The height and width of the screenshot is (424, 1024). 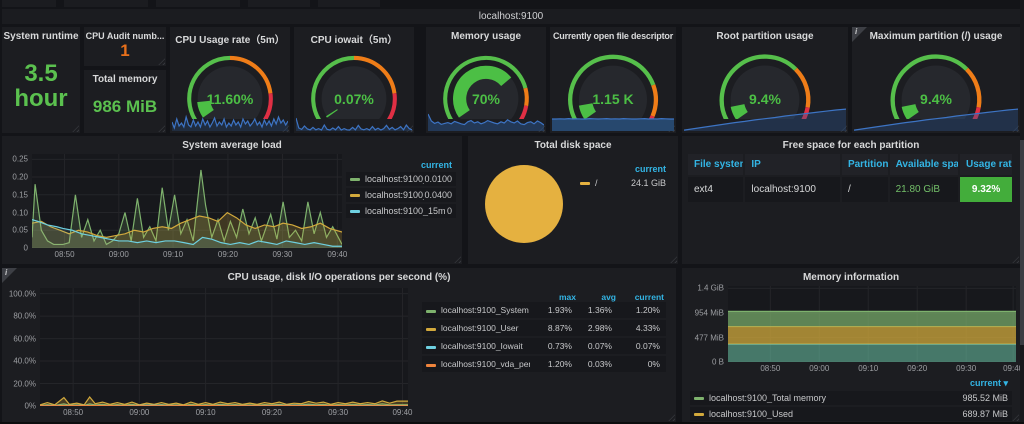 I want to click on stat-audit-value: 1, so click(x=125, y=50).